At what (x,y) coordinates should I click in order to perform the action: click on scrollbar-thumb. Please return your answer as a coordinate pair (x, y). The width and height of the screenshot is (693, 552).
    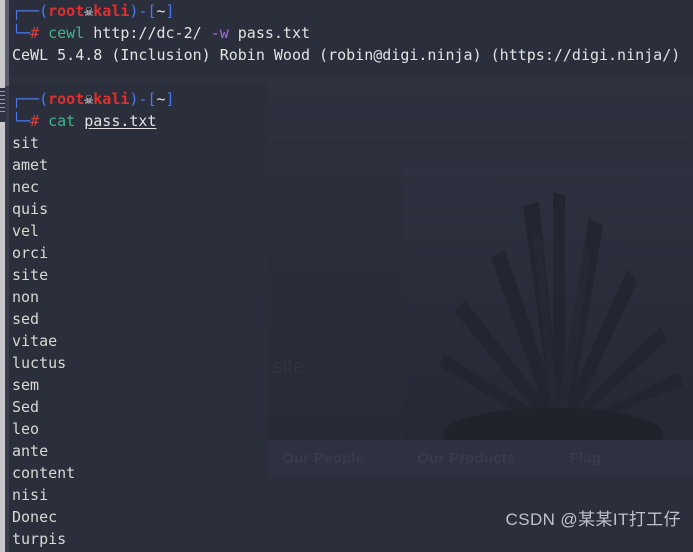
    Looking at the image, I should click on (7, 43).